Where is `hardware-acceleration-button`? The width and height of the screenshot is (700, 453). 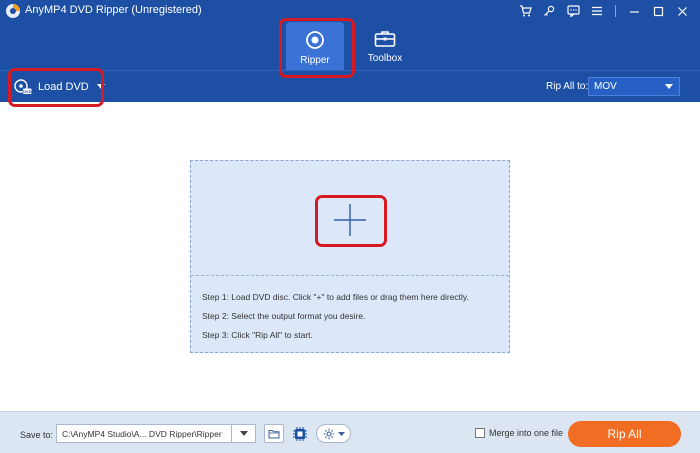
hardware-acceleration-button is located at coordinates (300, 433).